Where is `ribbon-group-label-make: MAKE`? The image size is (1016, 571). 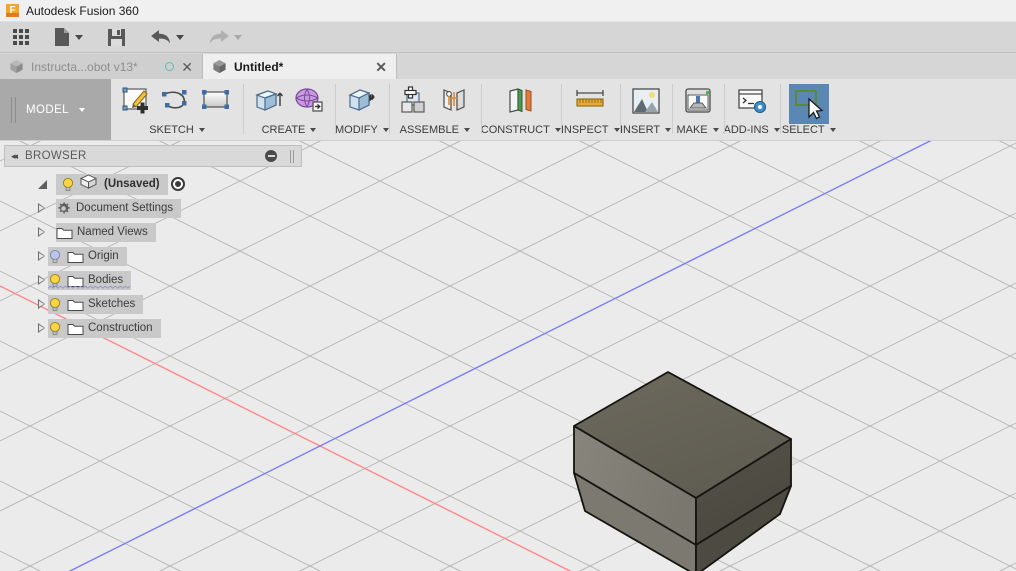
ribbon-group-label-make: MAKE is located at coordinates (697, 130).